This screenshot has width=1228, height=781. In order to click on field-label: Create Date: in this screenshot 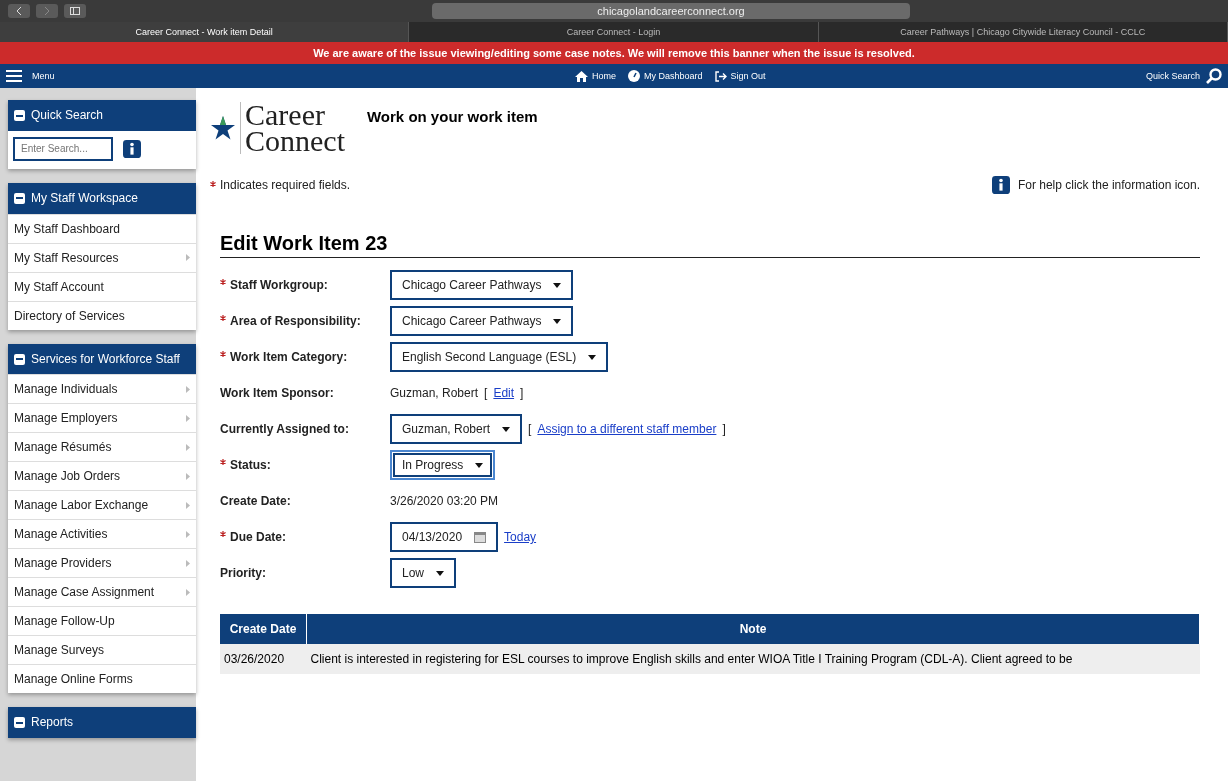, I will do `click(256, 501)`.